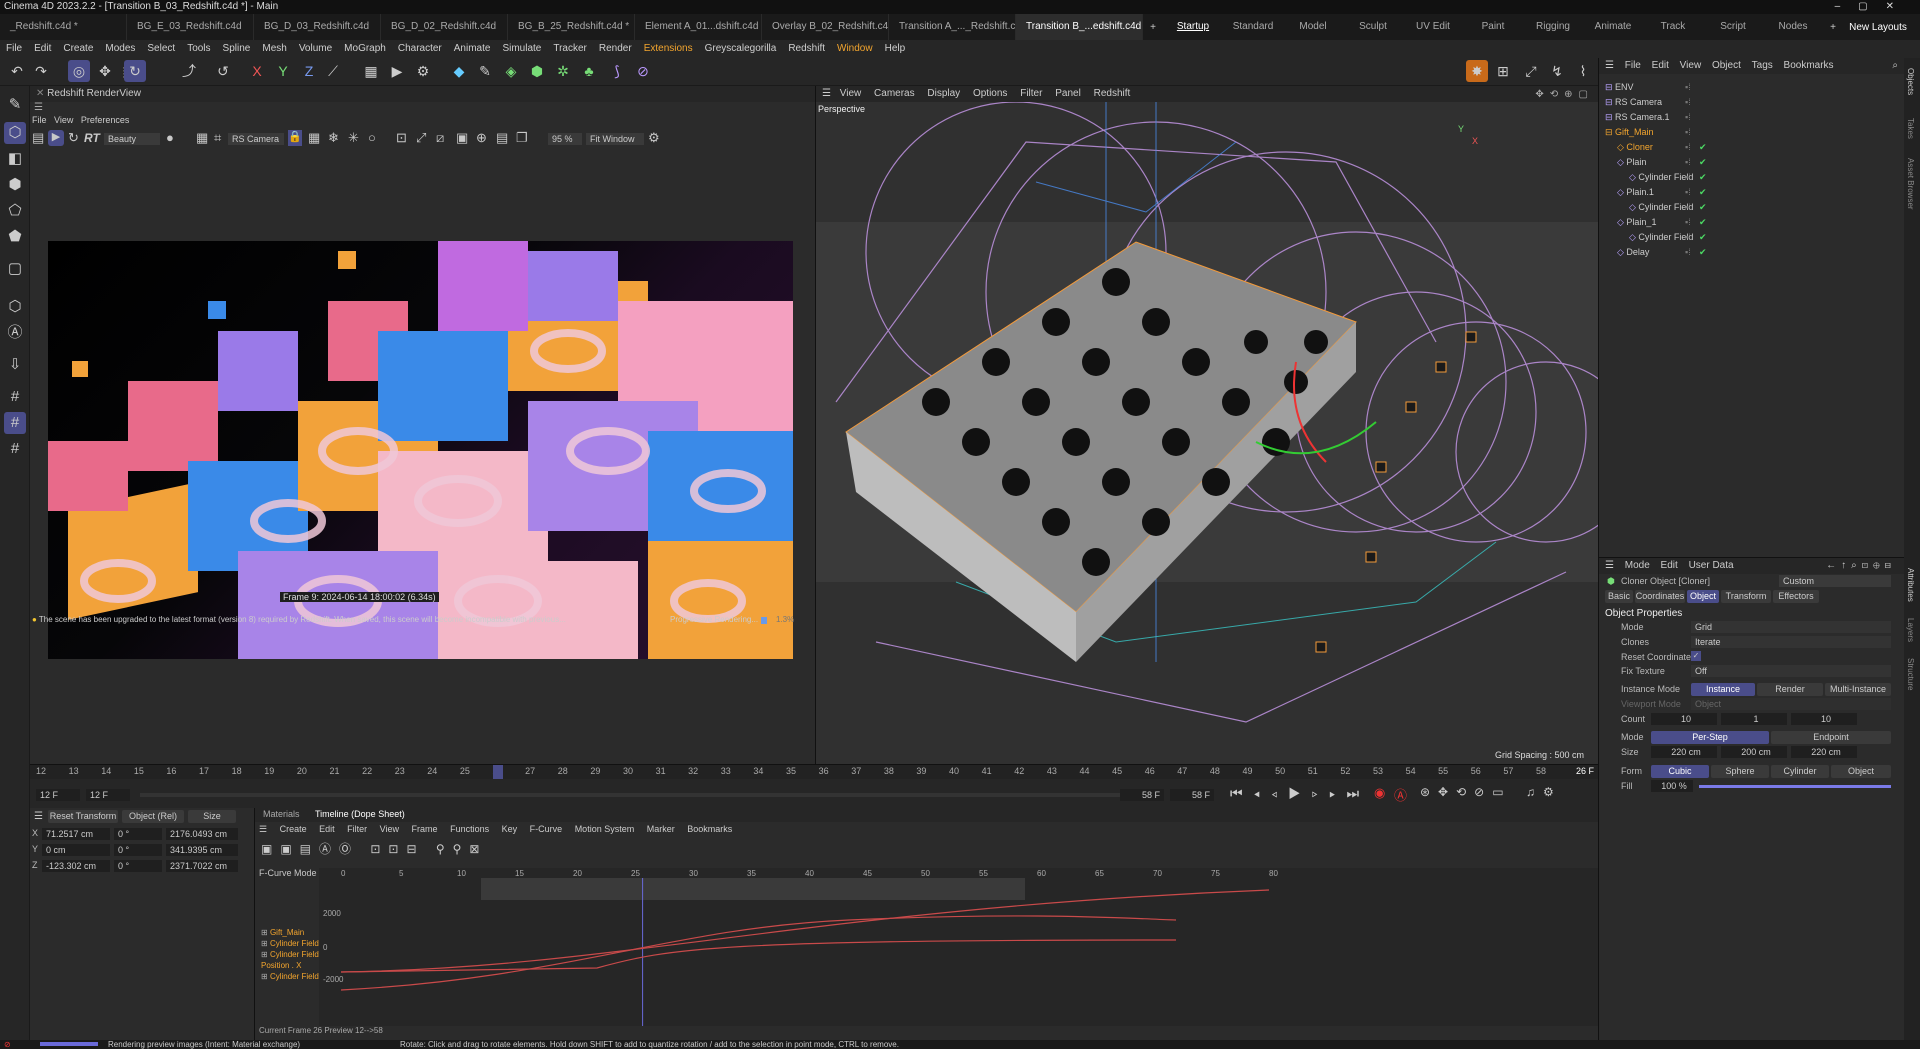 The height and width of the screenshot is (1049, 1920). I want to click on size-y-field: 200 cm, so click(1754, 752).